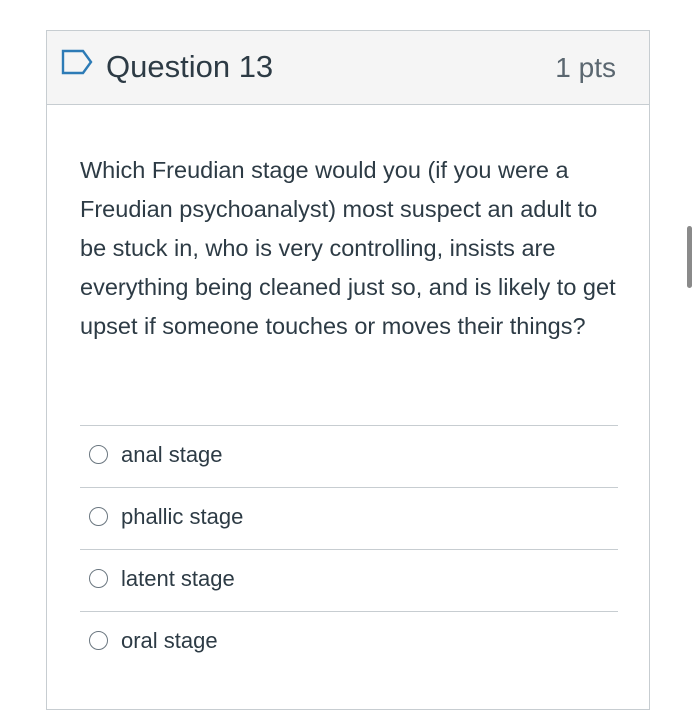 This screenshot has width=698, height=710. I want to click on question-header: Question 13 1 pts, so click(348, 68).